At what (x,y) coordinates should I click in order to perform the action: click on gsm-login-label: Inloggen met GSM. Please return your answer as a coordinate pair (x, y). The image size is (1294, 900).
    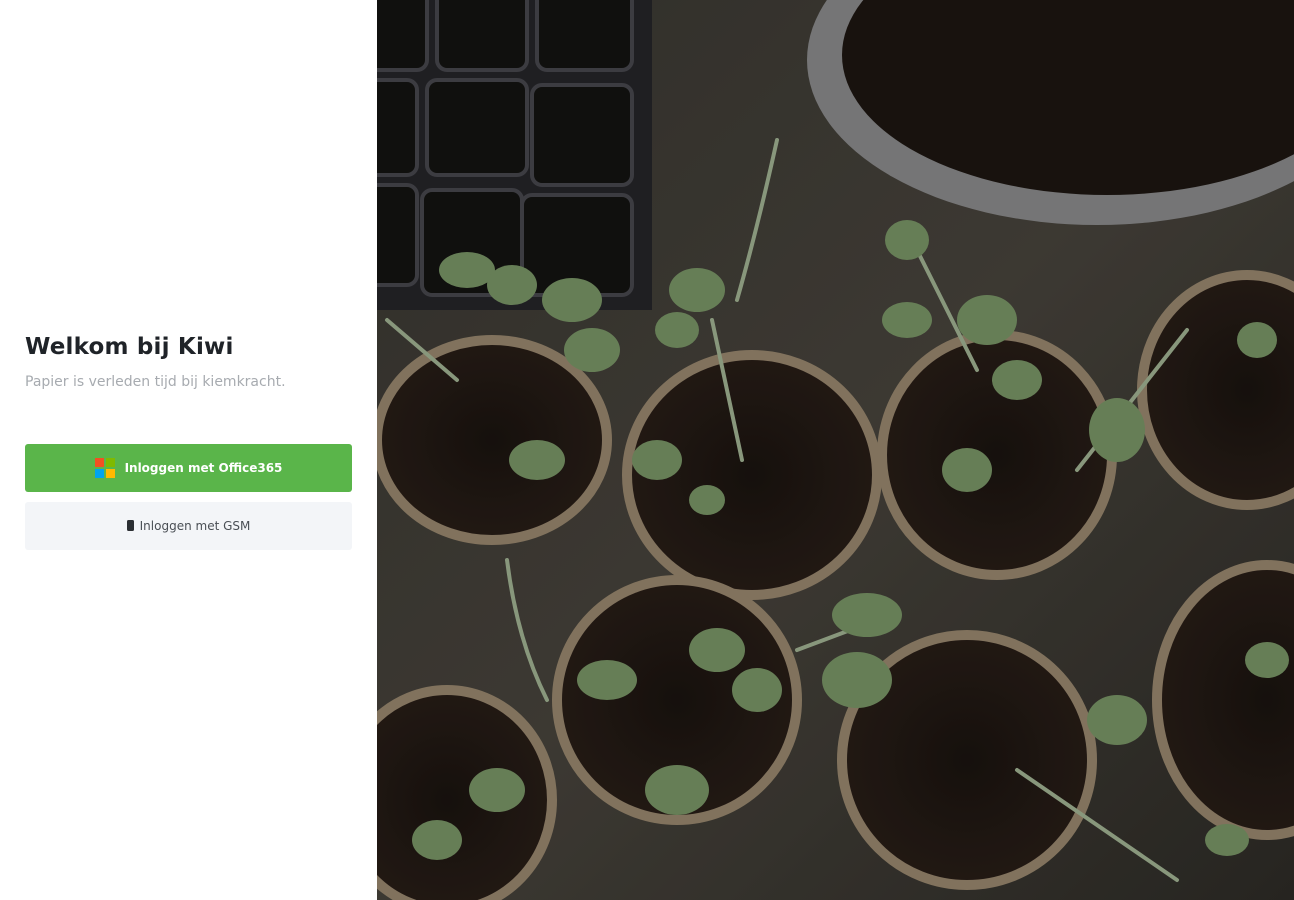
    Looking at the image, I should click on (195, 526).